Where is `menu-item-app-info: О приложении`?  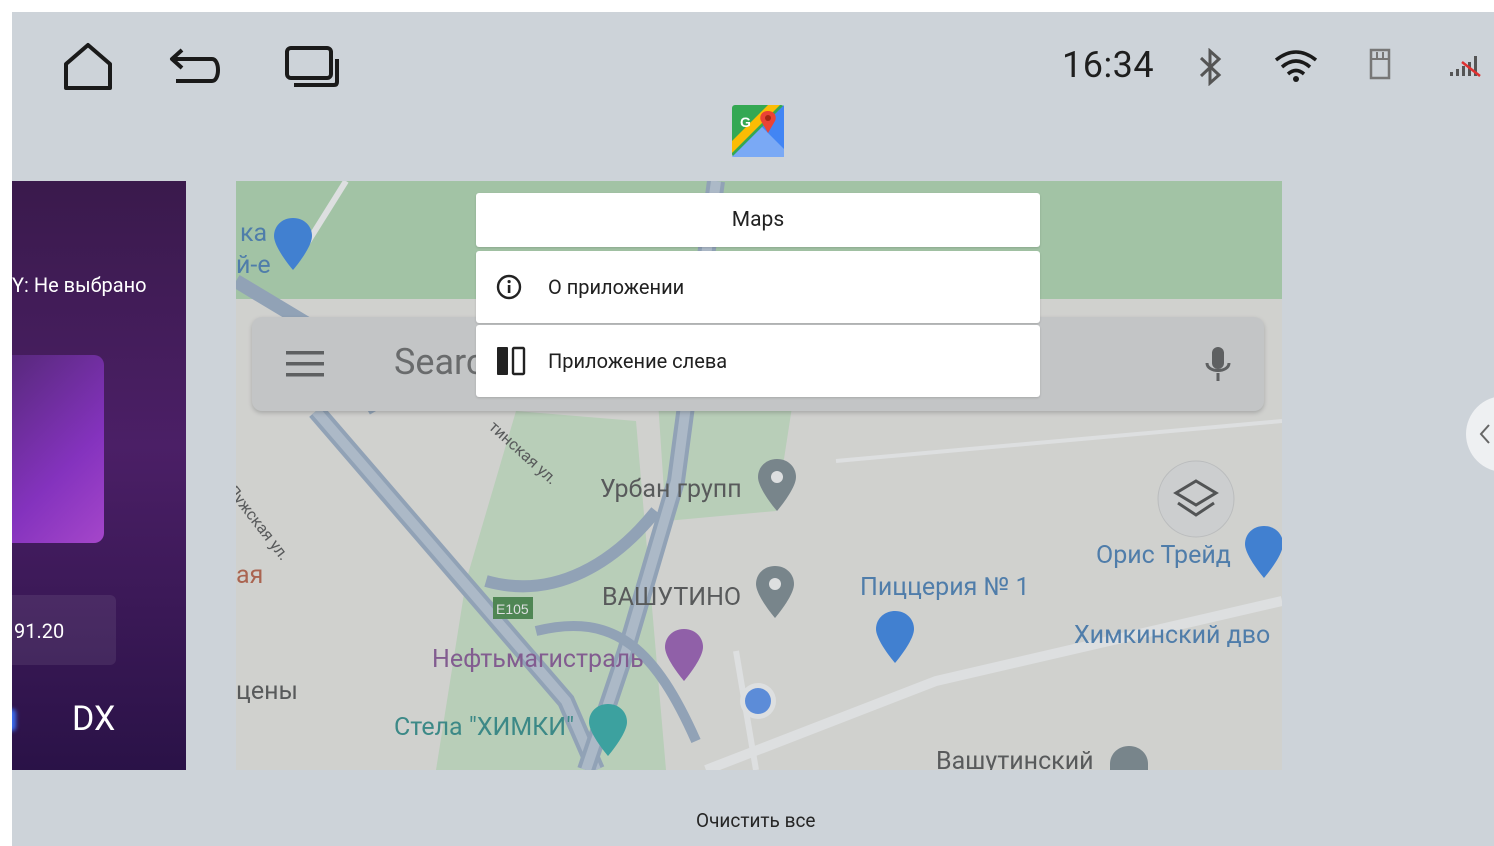
menu-item-app-info: О приложении is located at coordinates (758, 287).